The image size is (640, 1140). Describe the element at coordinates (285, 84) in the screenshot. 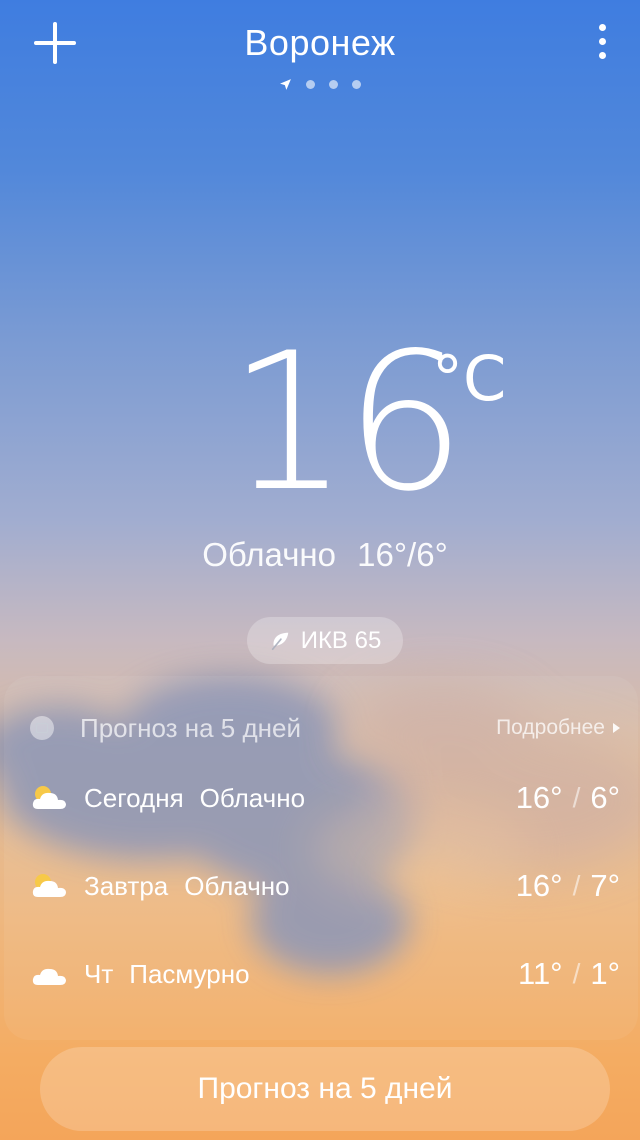

I see `location-arrow-icon` at that location.